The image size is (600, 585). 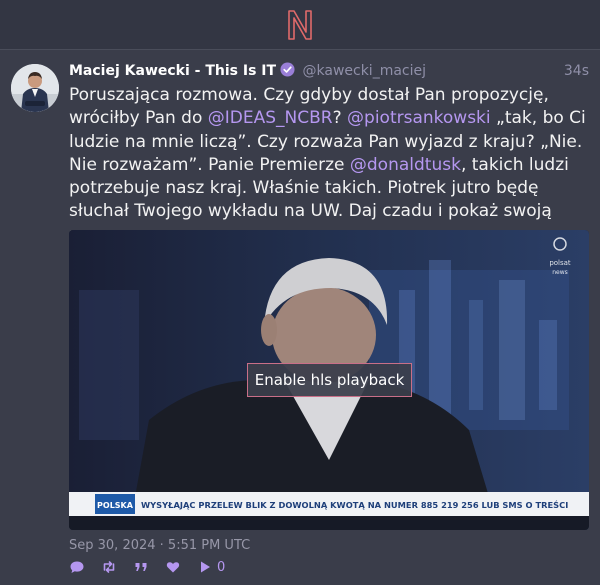 I want to click on retweet-icon, so click(x=109, y=567).